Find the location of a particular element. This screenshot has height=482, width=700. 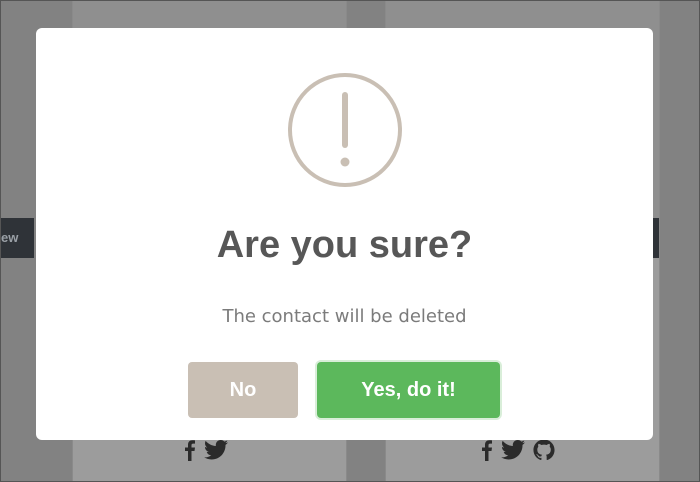

warning-icon is located at coordinates (345, 130).